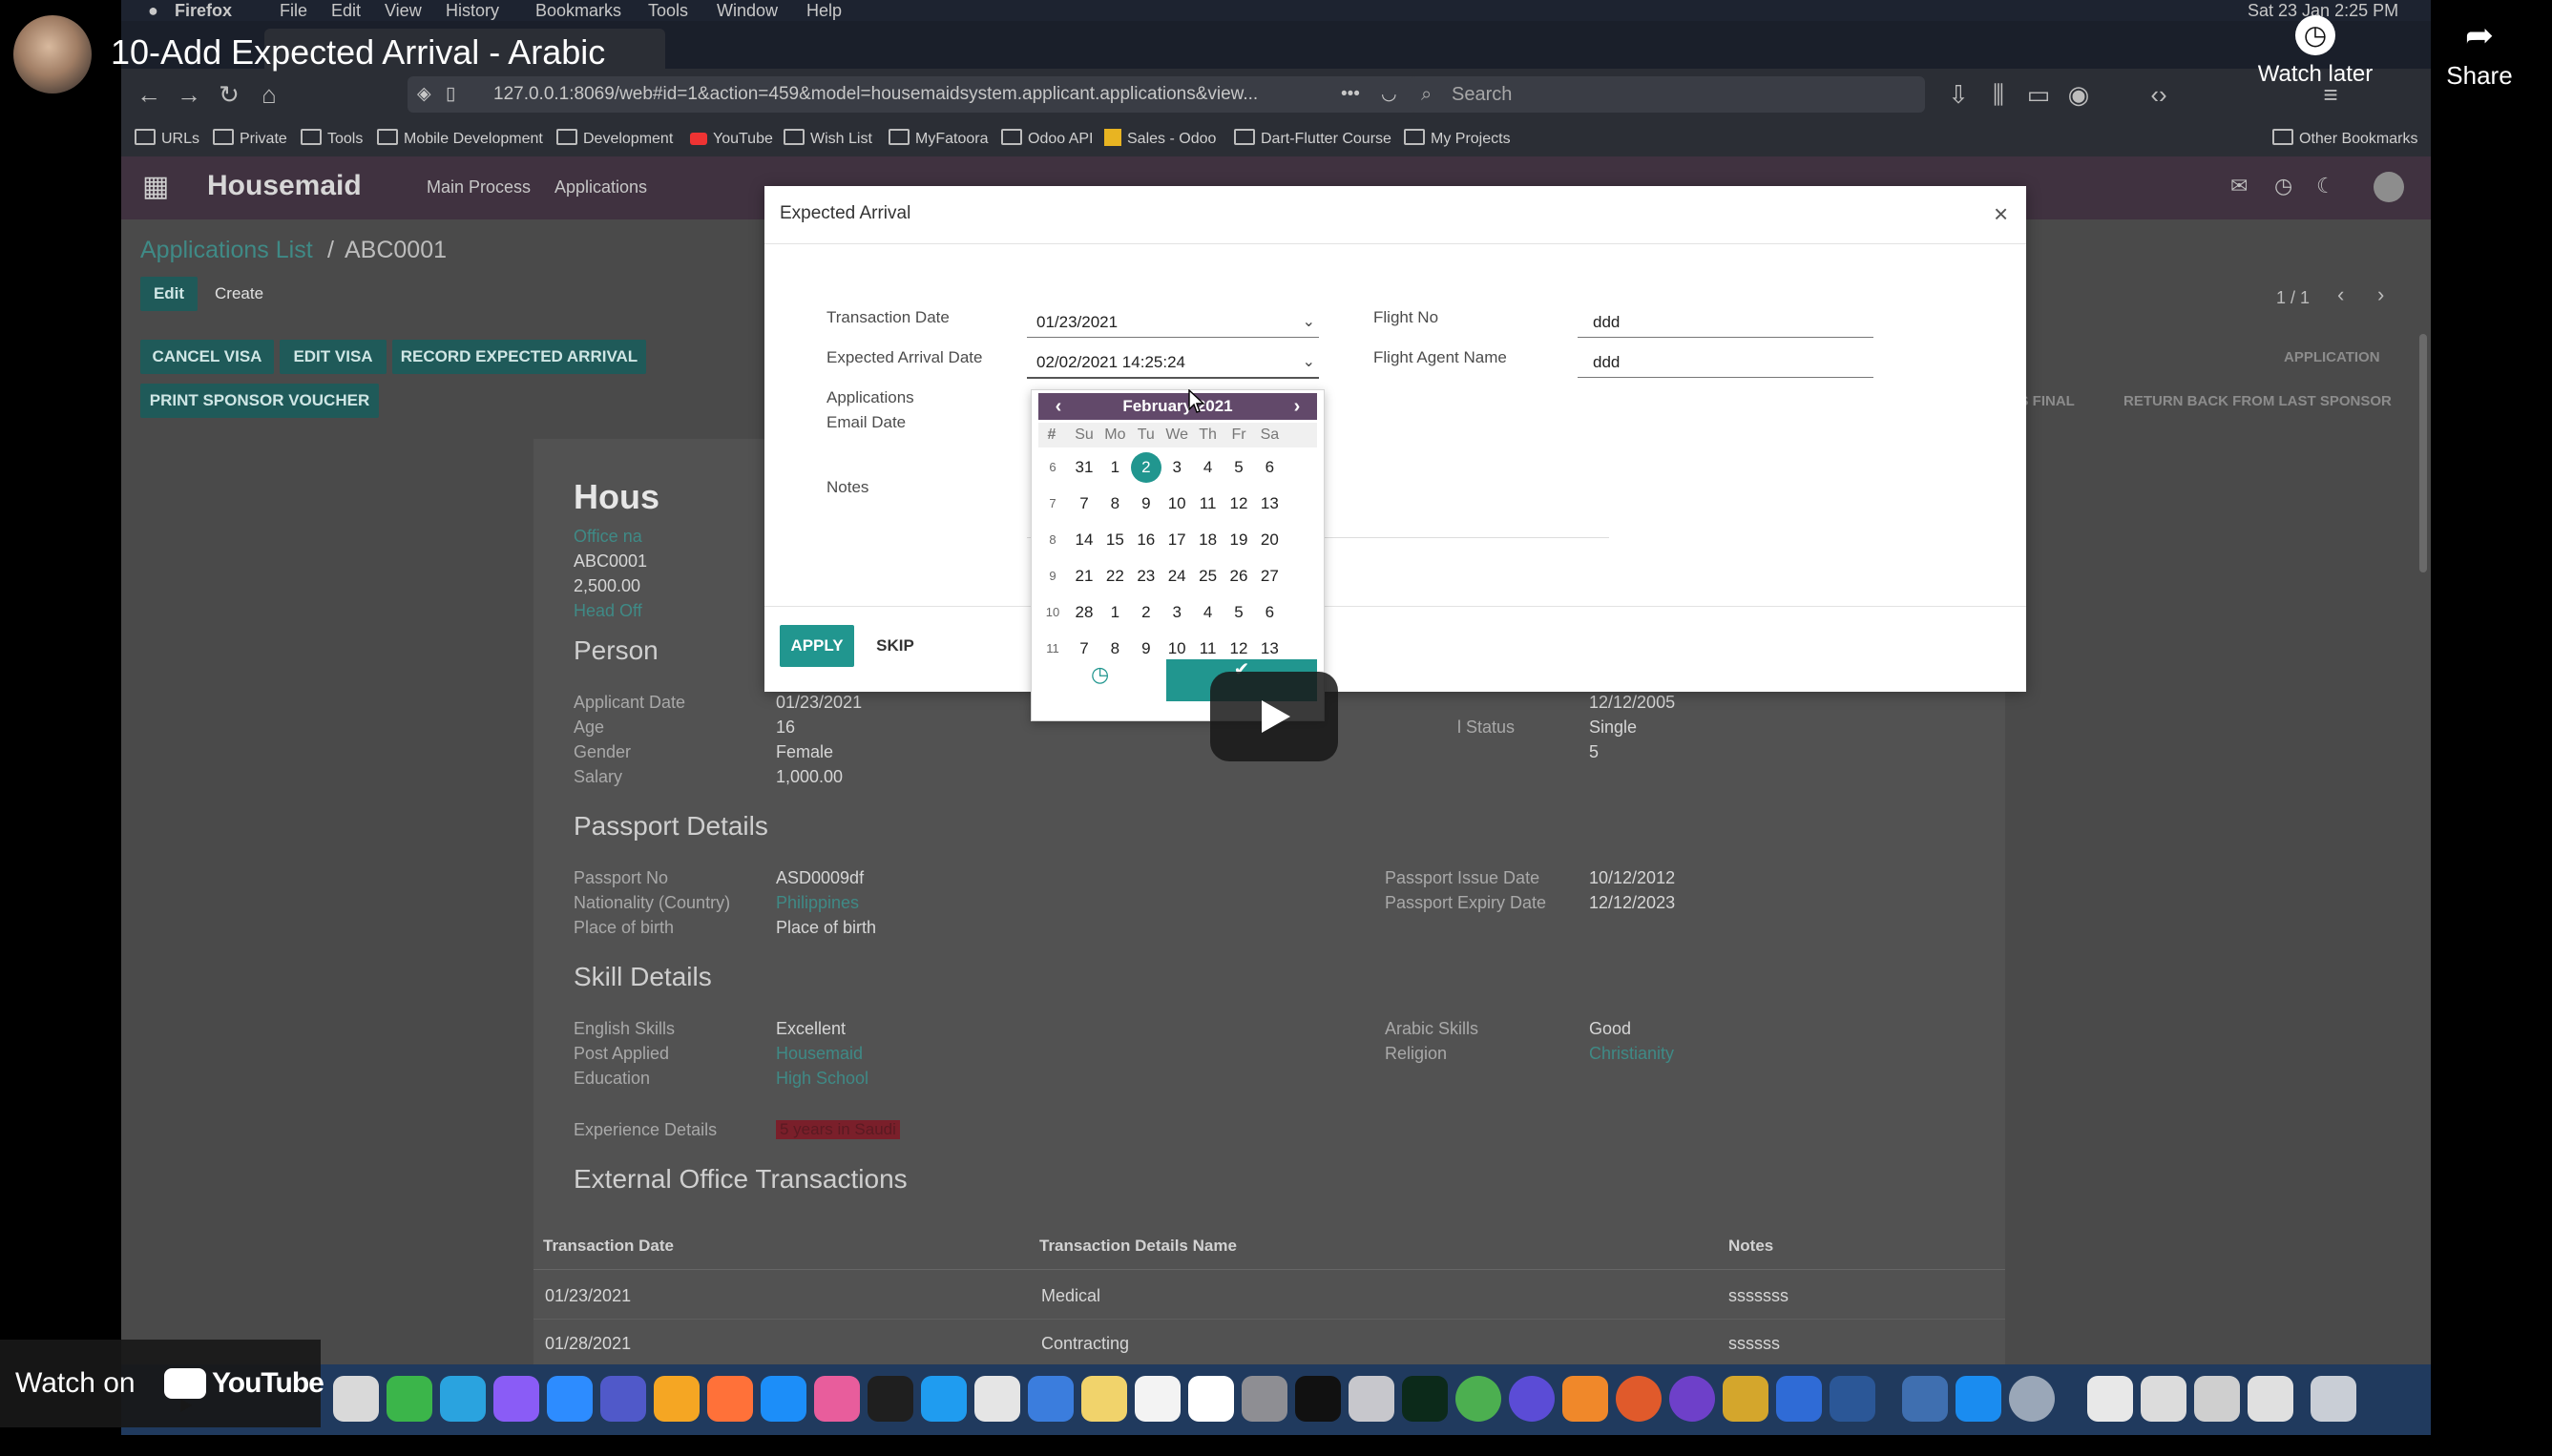 This screenshot has height=1456, width=2552. What do you see at coordinates (1160, 139) in the screenshot?
I see `bookmark-sales-odoo: Sales - Odoo` at bounding box center [1160, 139].